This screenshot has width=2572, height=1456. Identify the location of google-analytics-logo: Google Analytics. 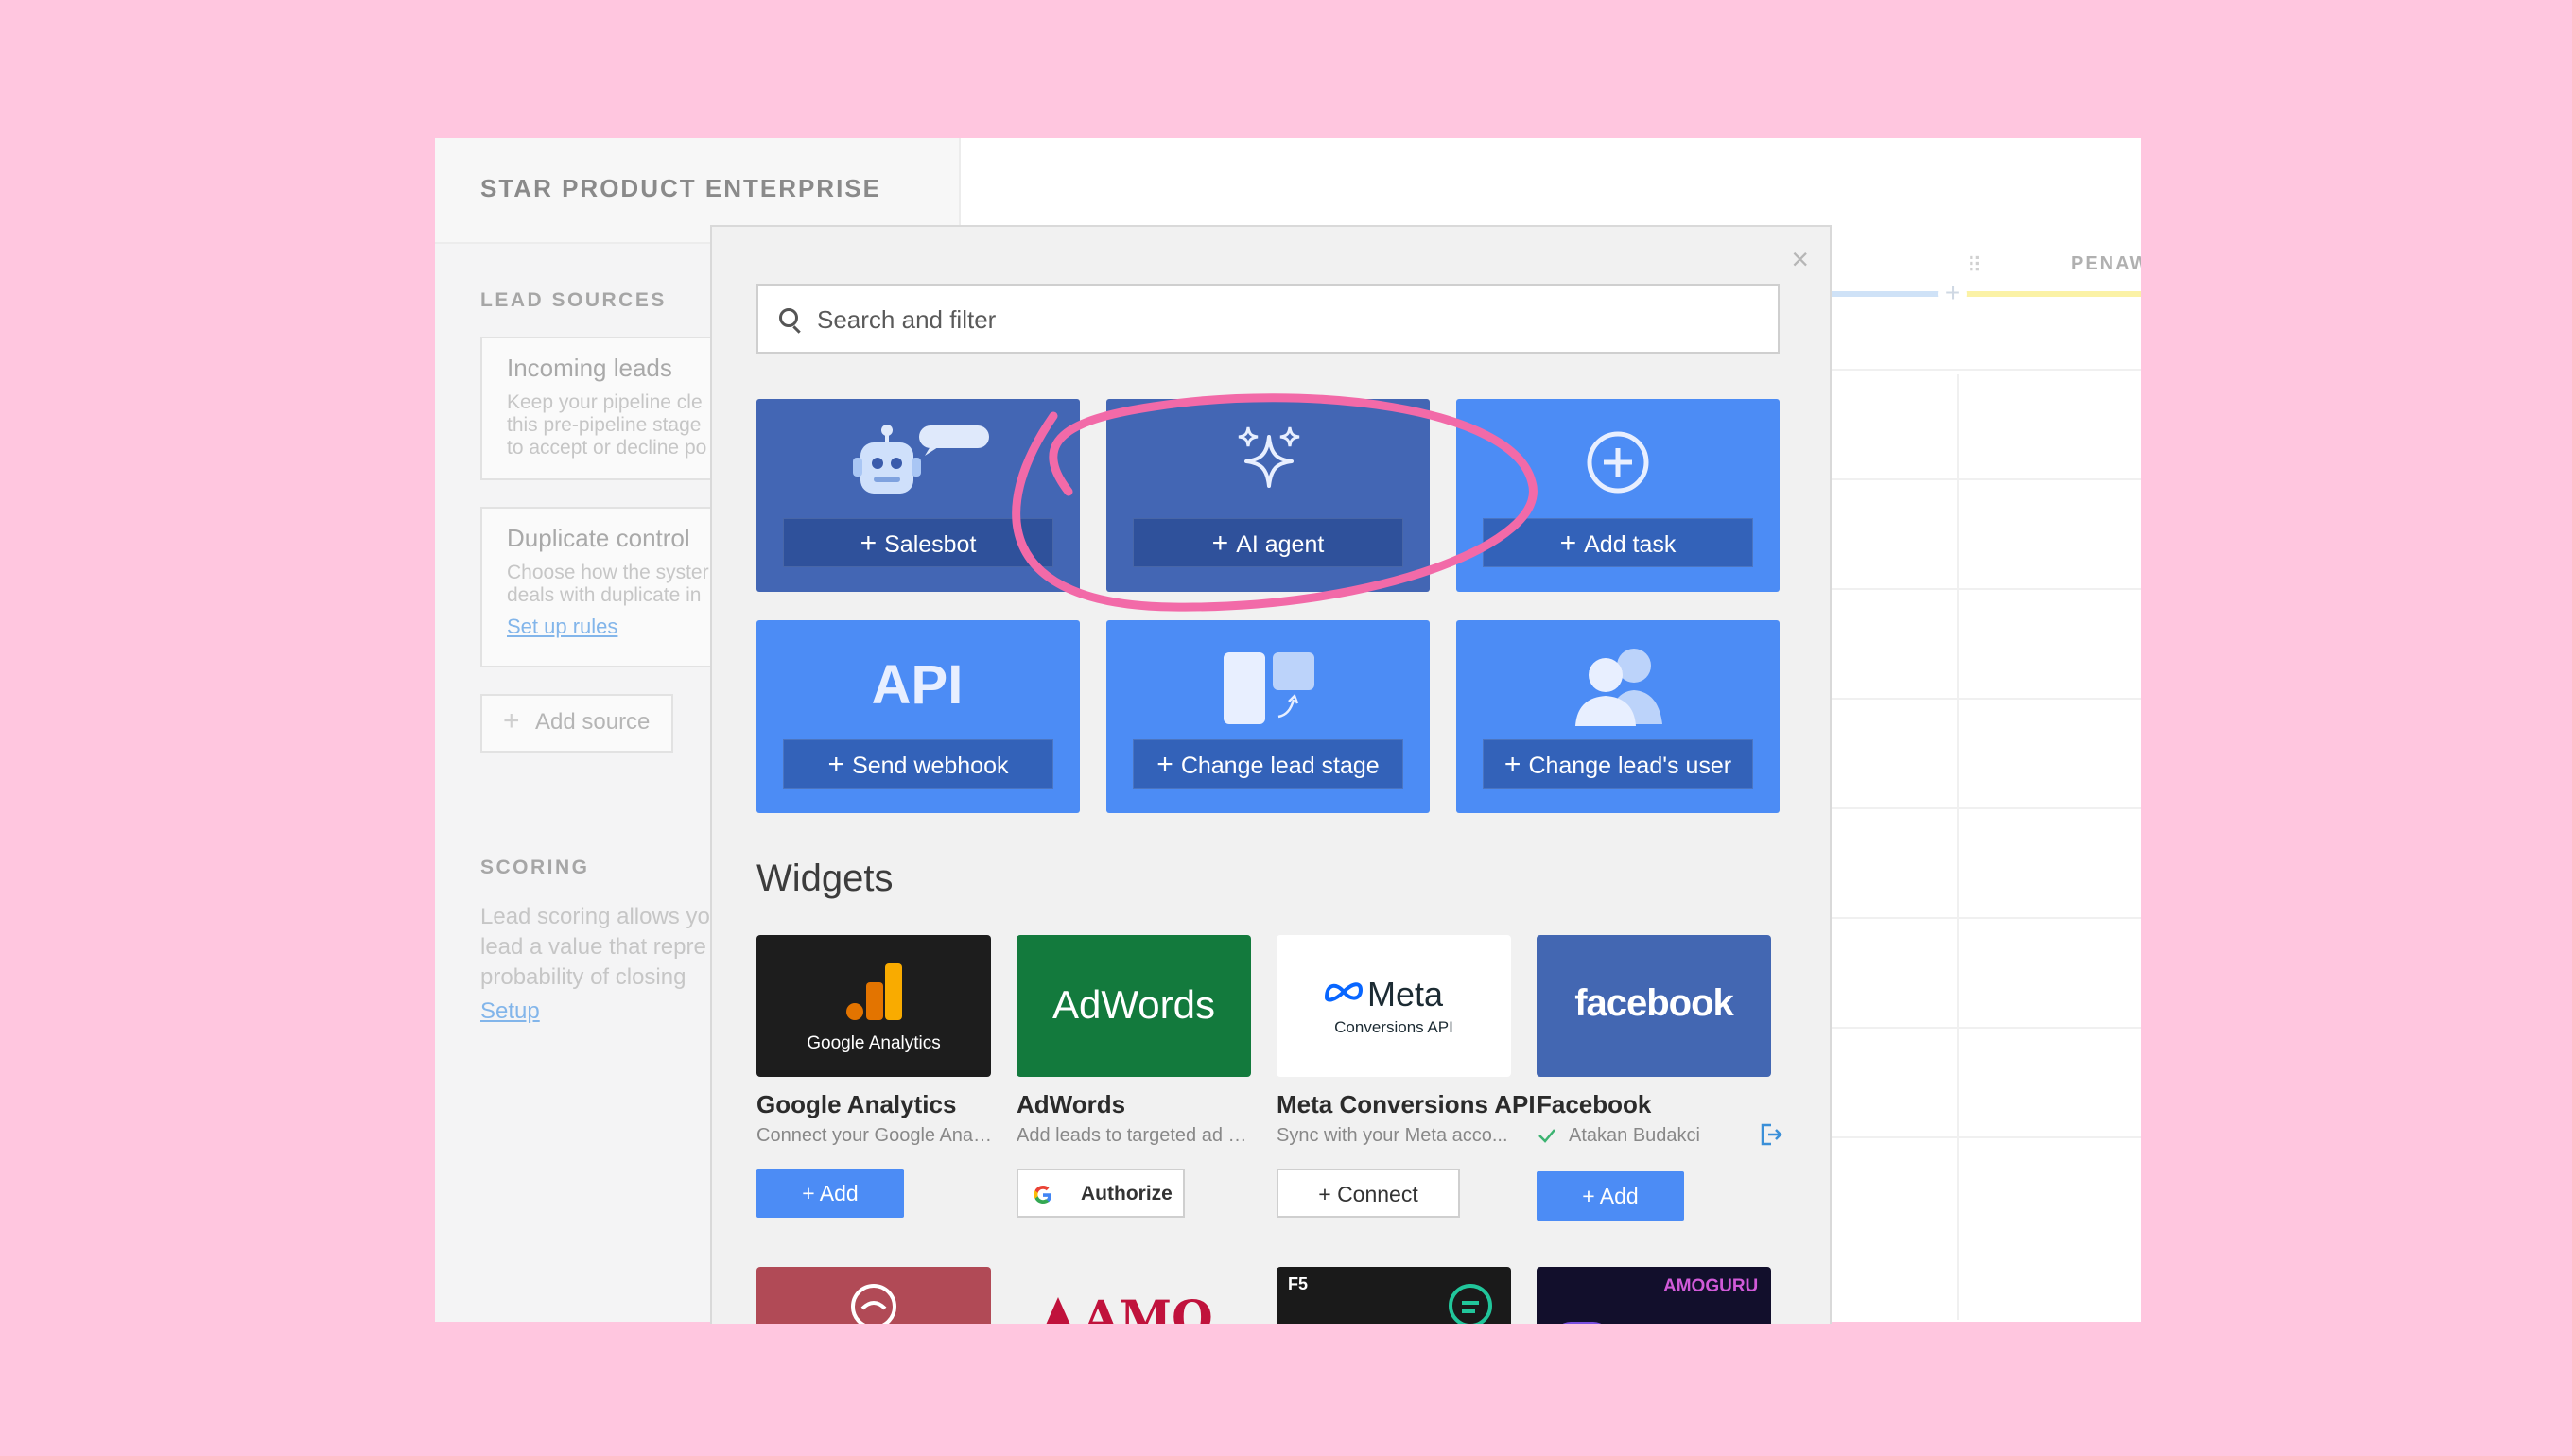
(873, 1006).